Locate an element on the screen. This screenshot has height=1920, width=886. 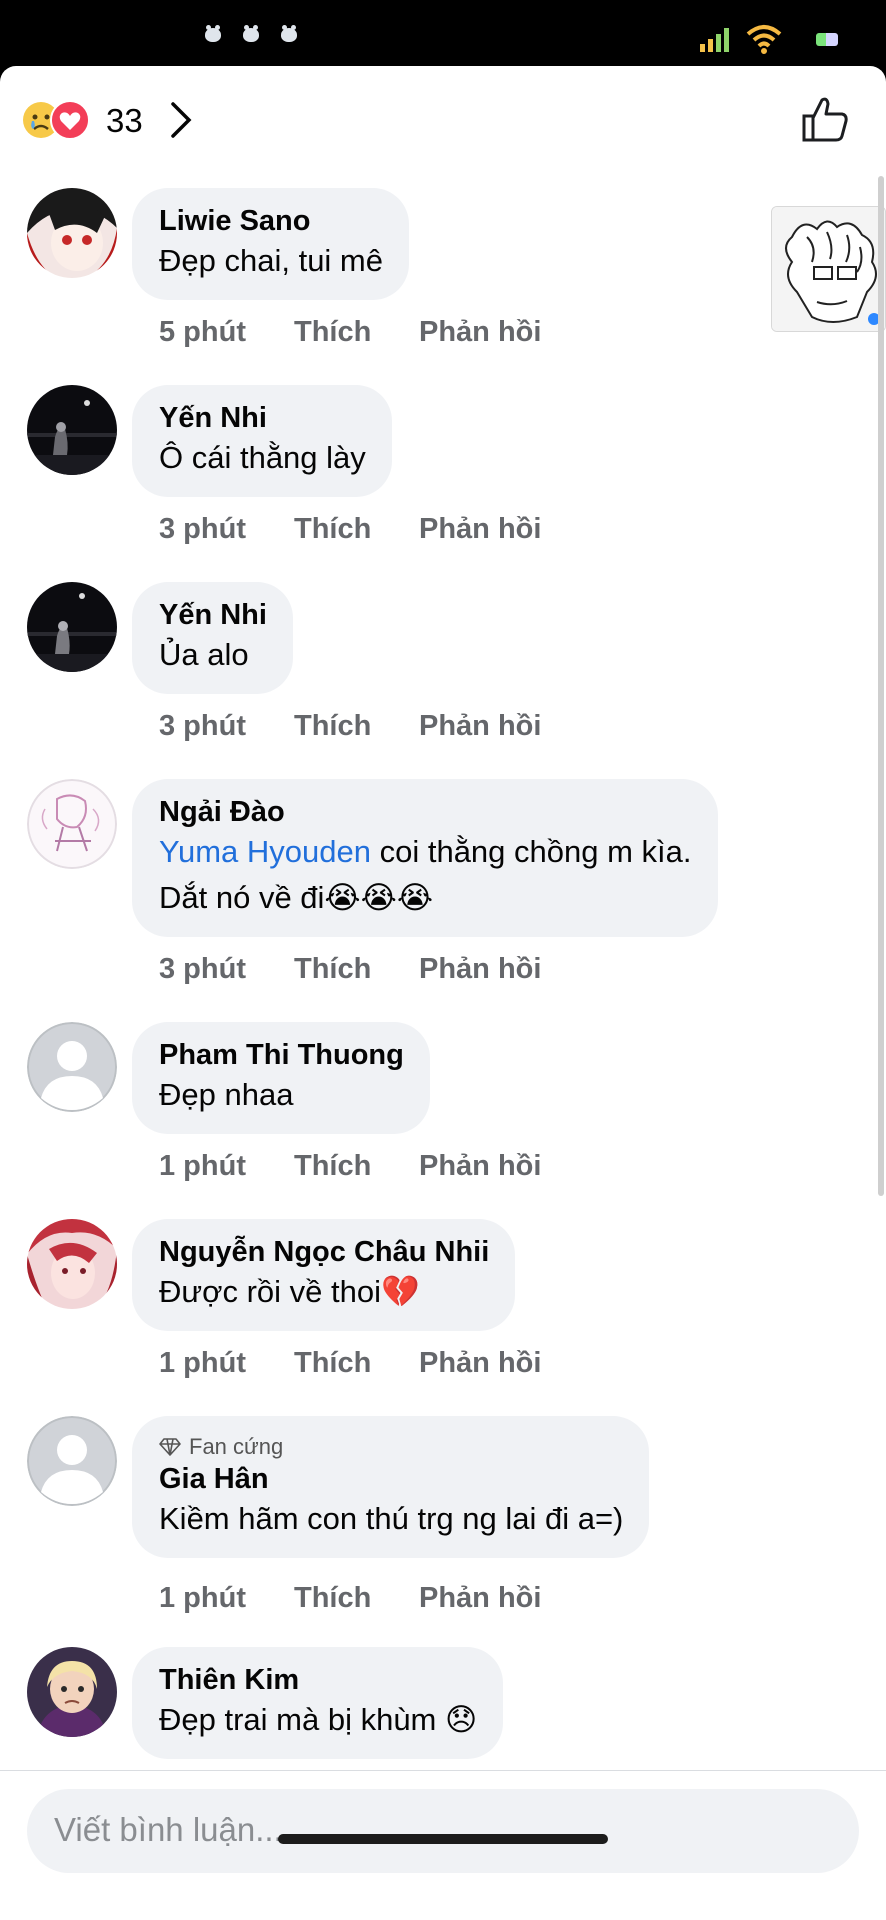
wifi-icon is located at coordinates (764, 39).